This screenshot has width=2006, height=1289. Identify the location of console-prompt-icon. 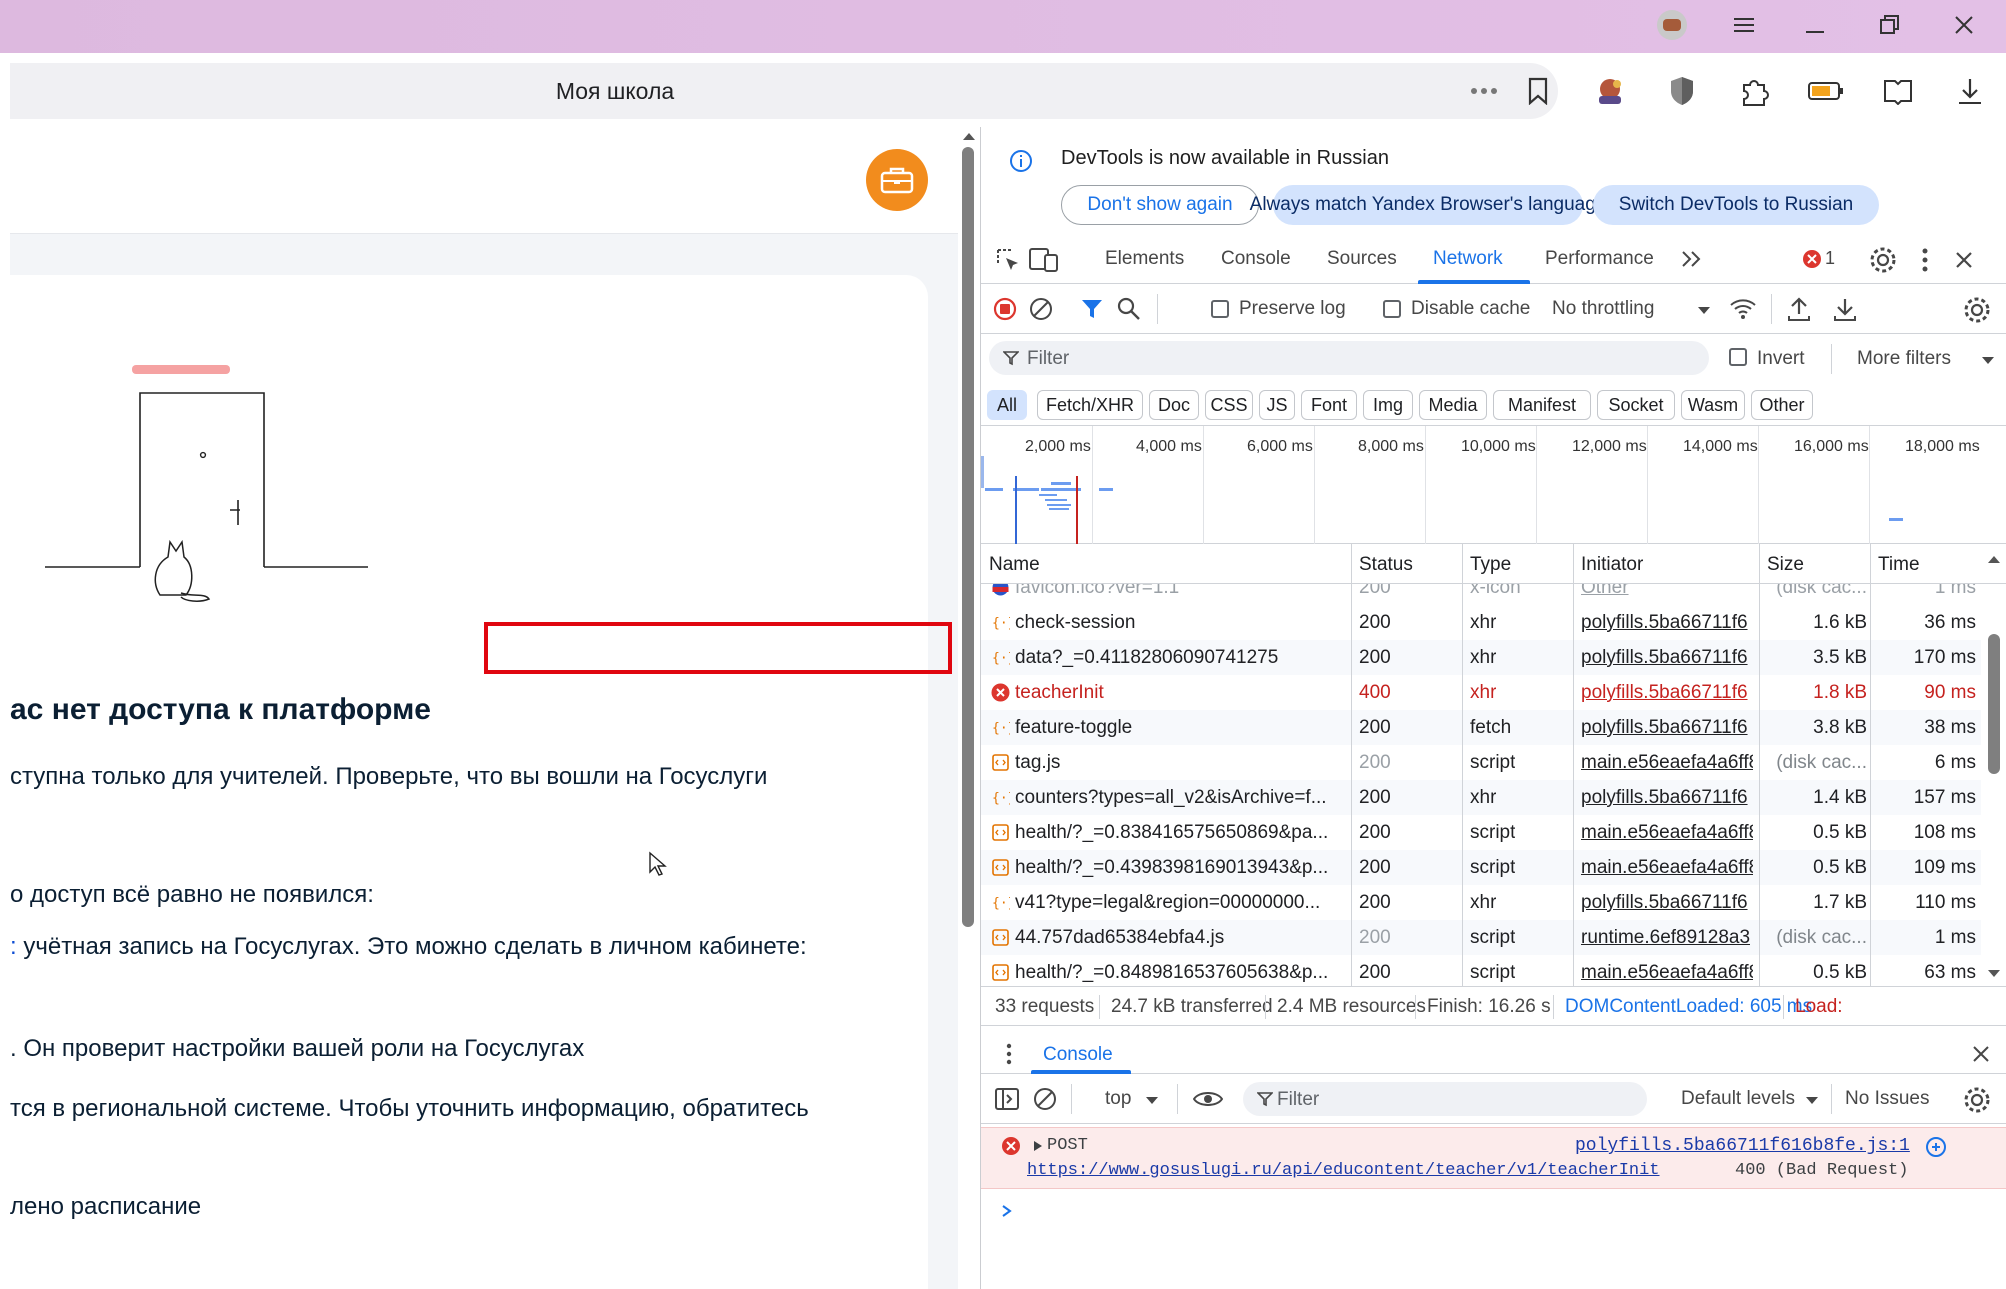
(1007, 1211).